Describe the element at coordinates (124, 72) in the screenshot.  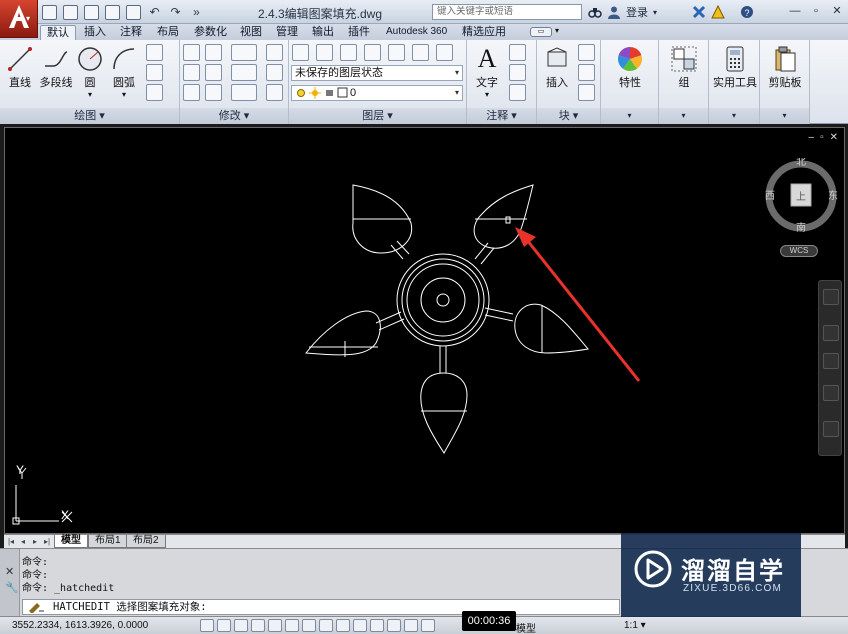
I see `arc-tool: 圆弧 ▾` at that location.